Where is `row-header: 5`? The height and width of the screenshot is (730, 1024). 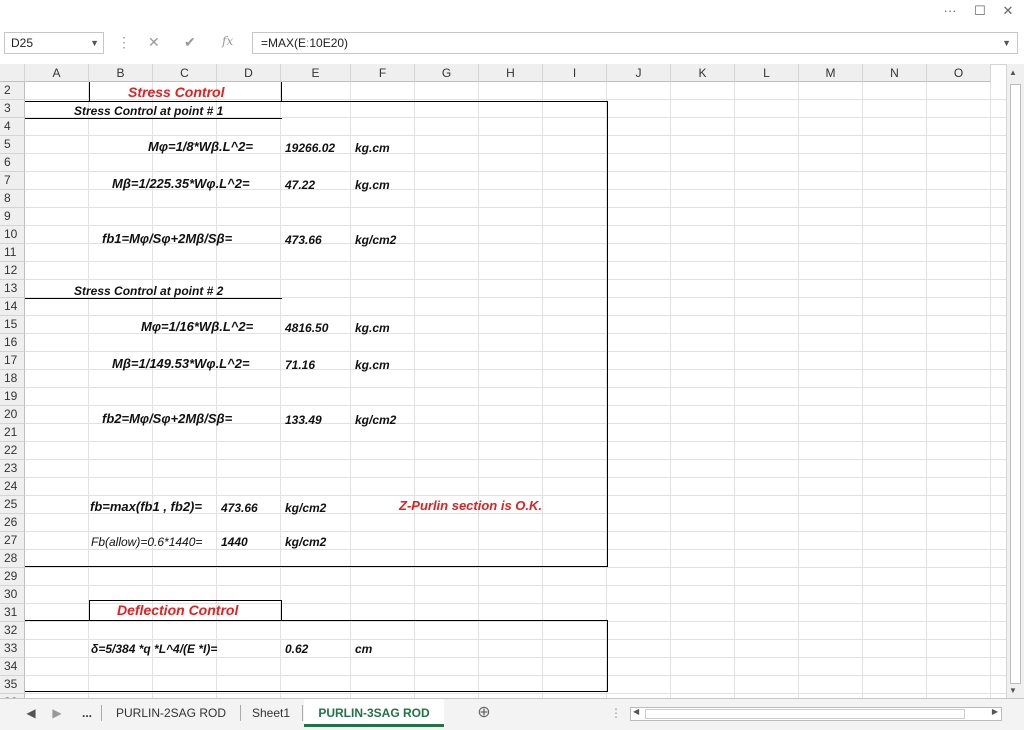 row-header: 5 is located at coordinates (12, 145).